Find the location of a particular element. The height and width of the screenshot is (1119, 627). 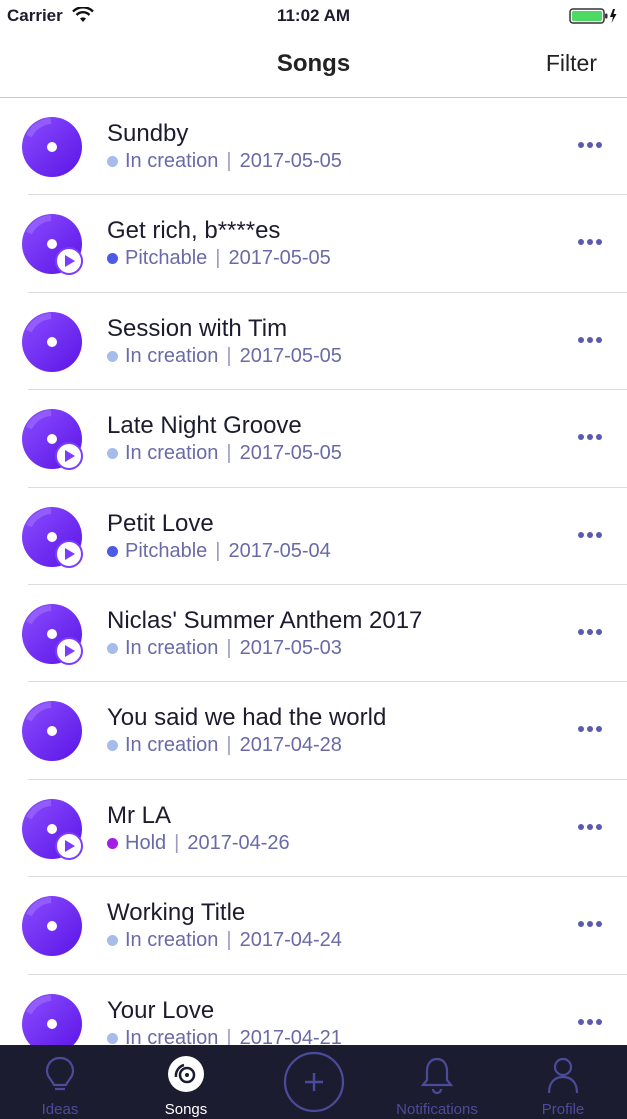

song-date: 2017-05-04 is located at coordinates (279, 550).